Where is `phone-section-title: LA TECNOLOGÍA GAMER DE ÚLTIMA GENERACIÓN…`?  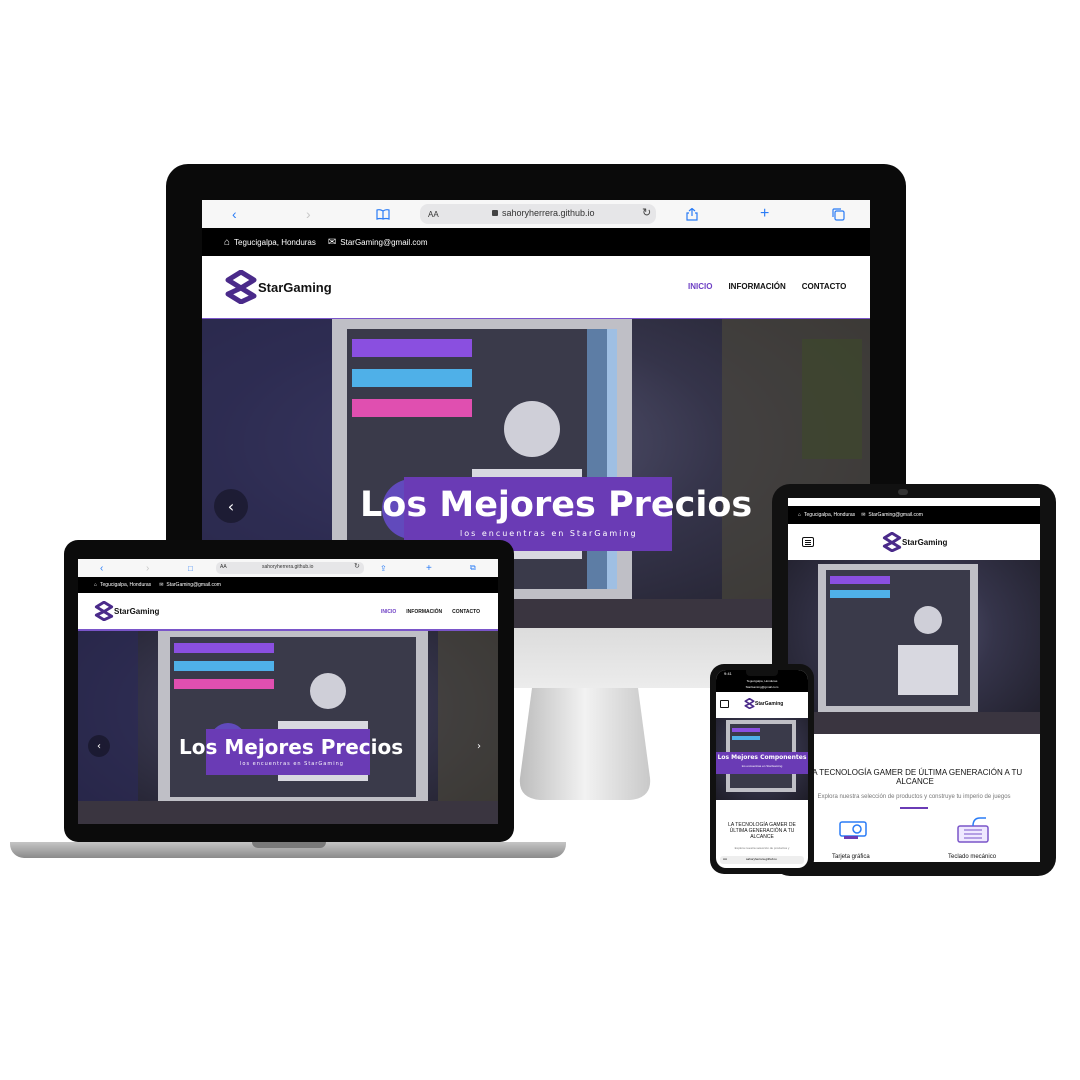 phone-section-title: LA TECNOLOGÍA GAMER DE ÚLTIMA GENERACIÓN… is located at coordinates (762, 831).